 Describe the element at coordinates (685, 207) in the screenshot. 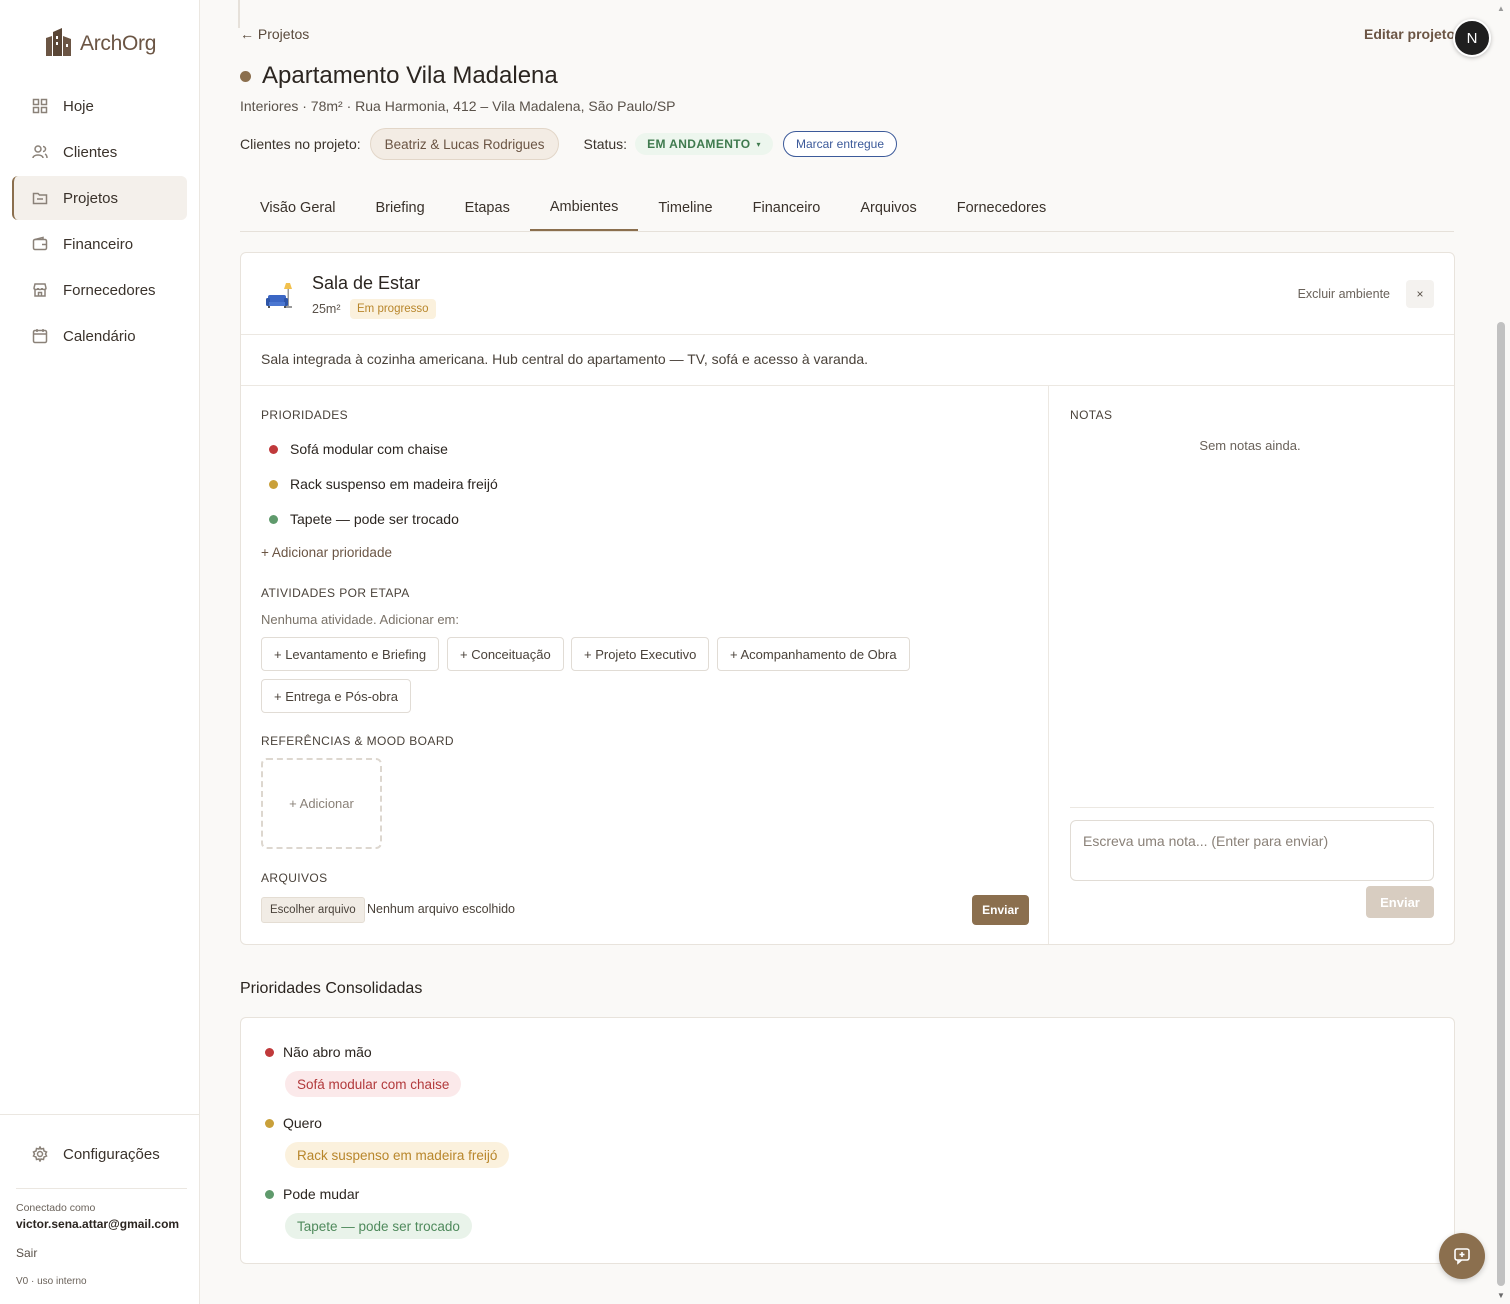

I see `tab-timeline: Timeline` at that location.